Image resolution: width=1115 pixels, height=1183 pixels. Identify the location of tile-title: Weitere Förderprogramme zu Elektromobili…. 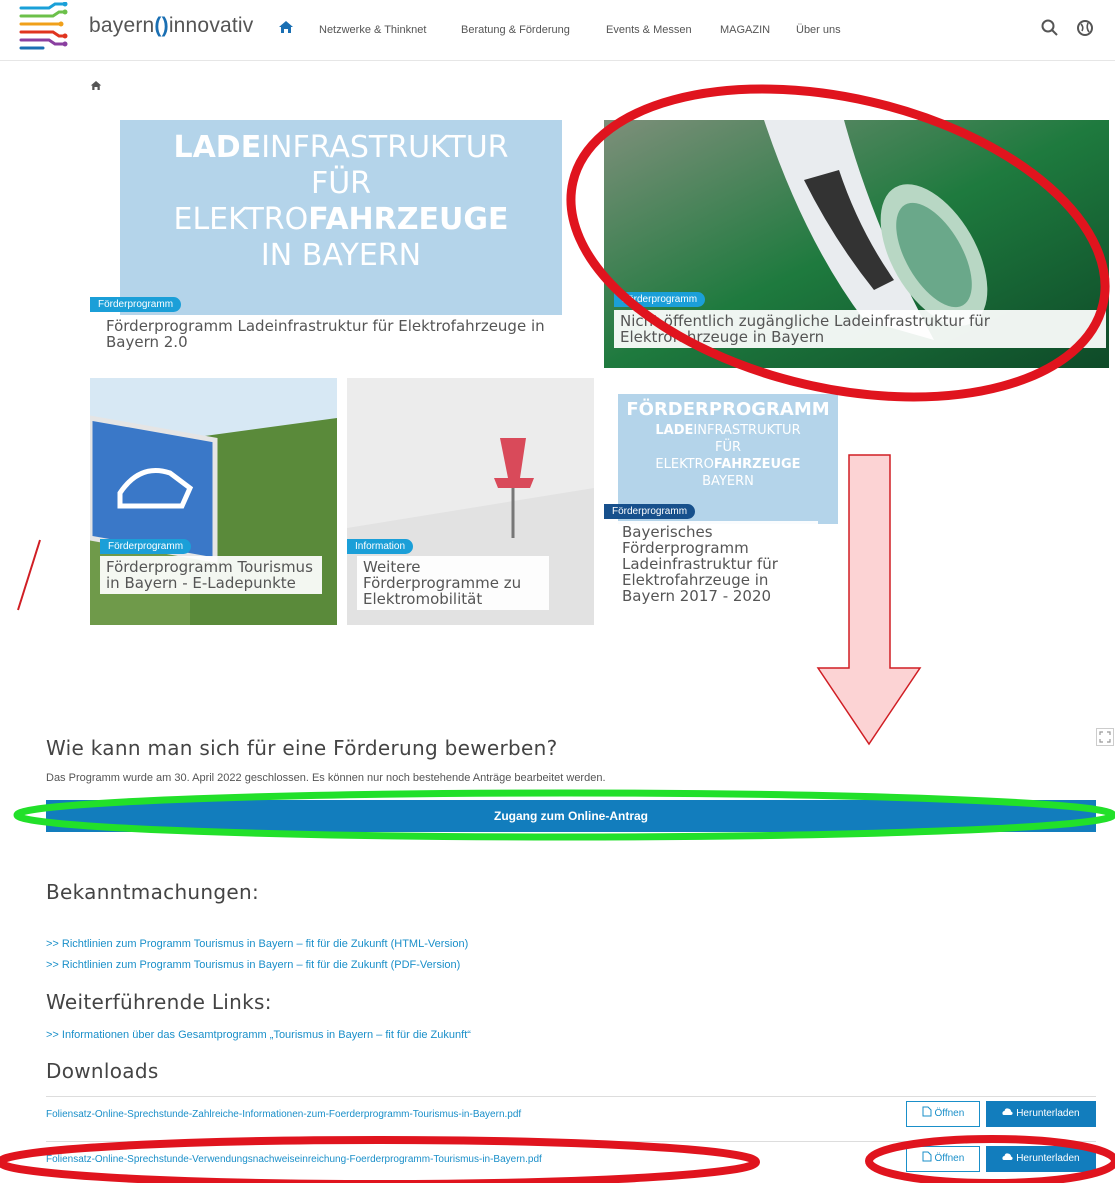
(453, 583).